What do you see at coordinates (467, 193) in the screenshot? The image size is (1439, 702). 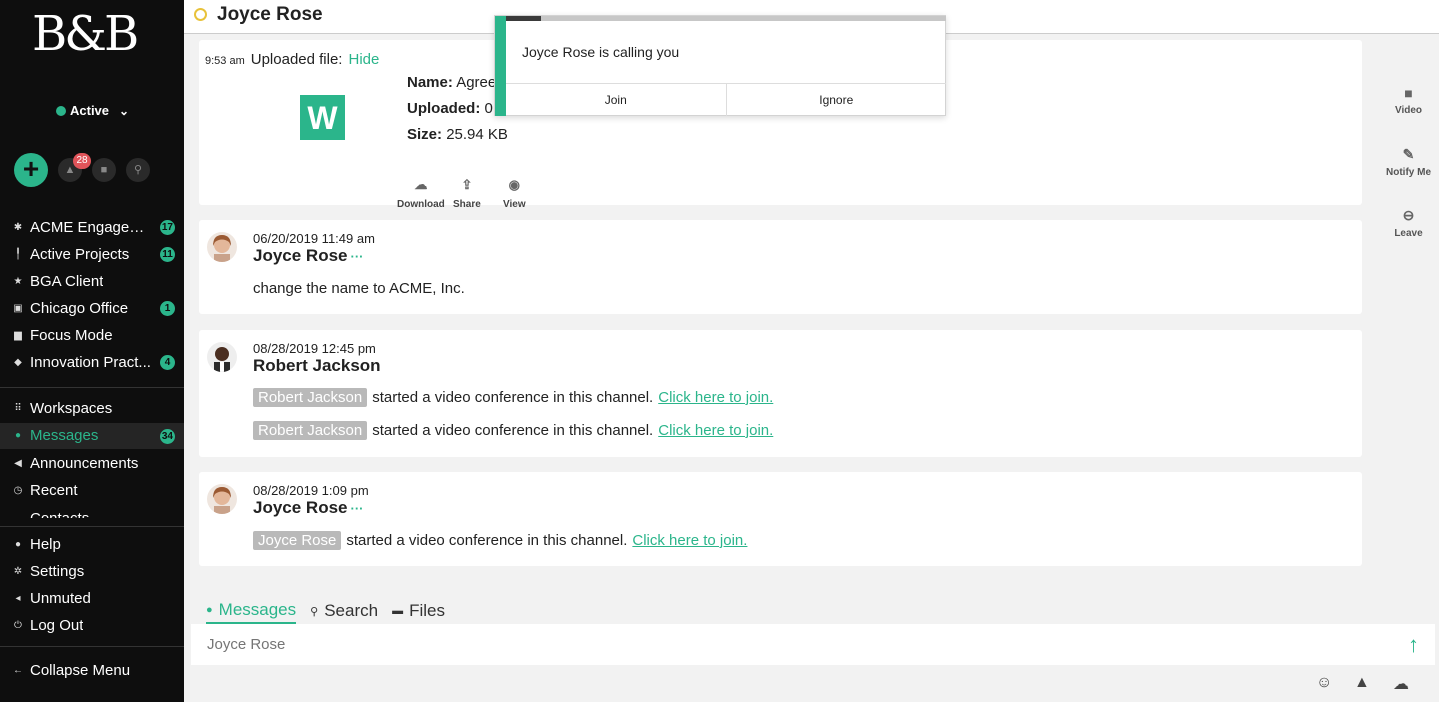 I see `share-button: ⇪ Share` at bounding box center [467, 193].